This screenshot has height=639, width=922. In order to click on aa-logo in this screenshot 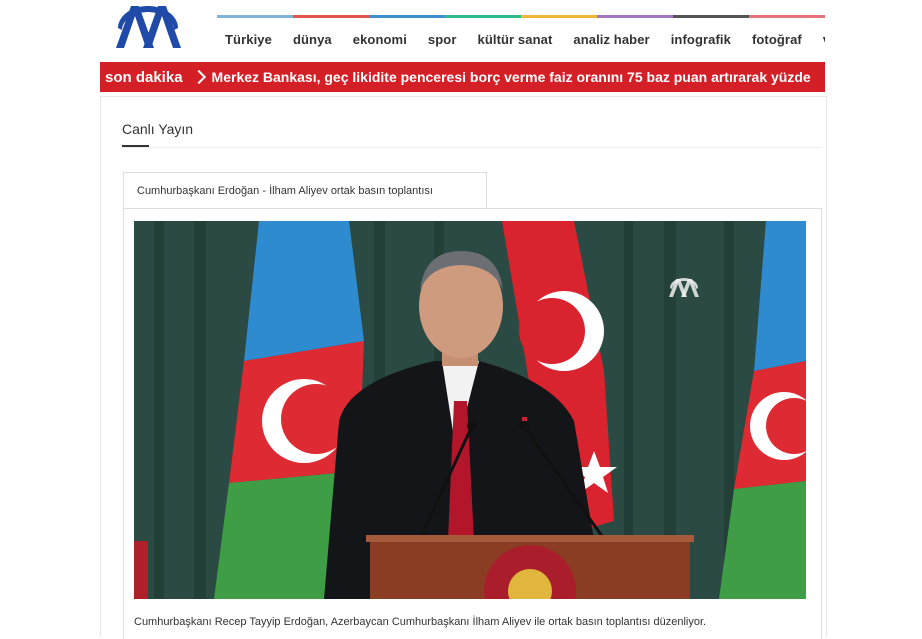, I will do `click(148, 26)`.